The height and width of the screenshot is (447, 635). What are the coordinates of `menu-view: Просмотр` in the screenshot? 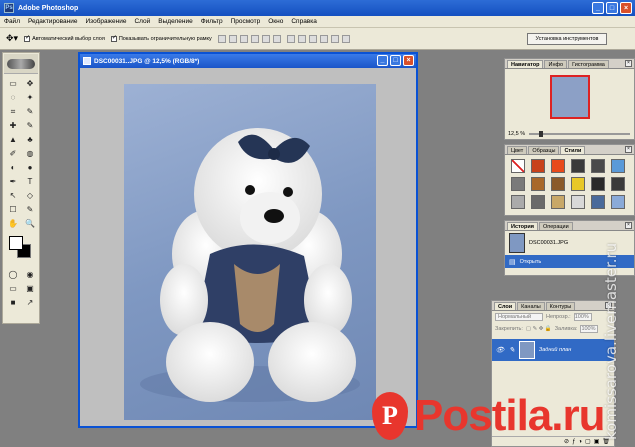 It's located at (246, 21).